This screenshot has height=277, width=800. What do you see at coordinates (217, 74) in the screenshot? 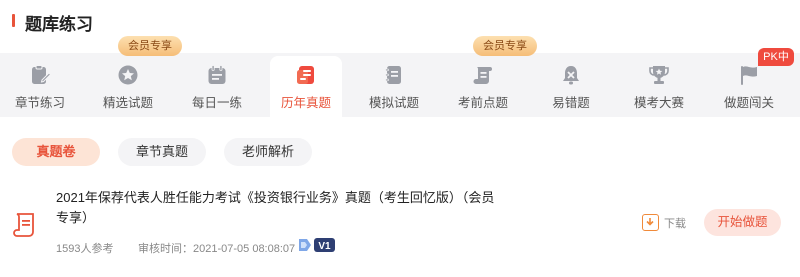
I see `calendar-icon` at bounding box center [217, 74].